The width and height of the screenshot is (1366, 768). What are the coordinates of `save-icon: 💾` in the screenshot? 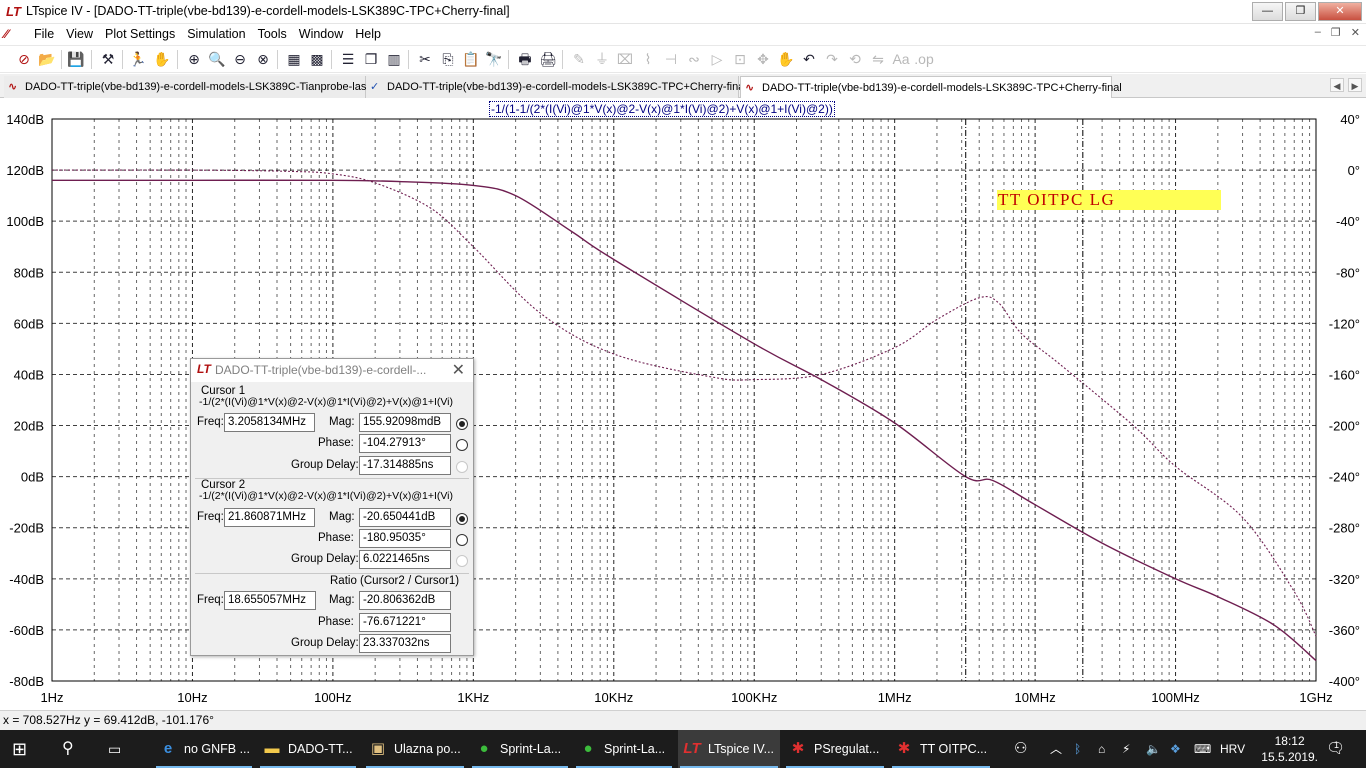 It's located at (76, 59).